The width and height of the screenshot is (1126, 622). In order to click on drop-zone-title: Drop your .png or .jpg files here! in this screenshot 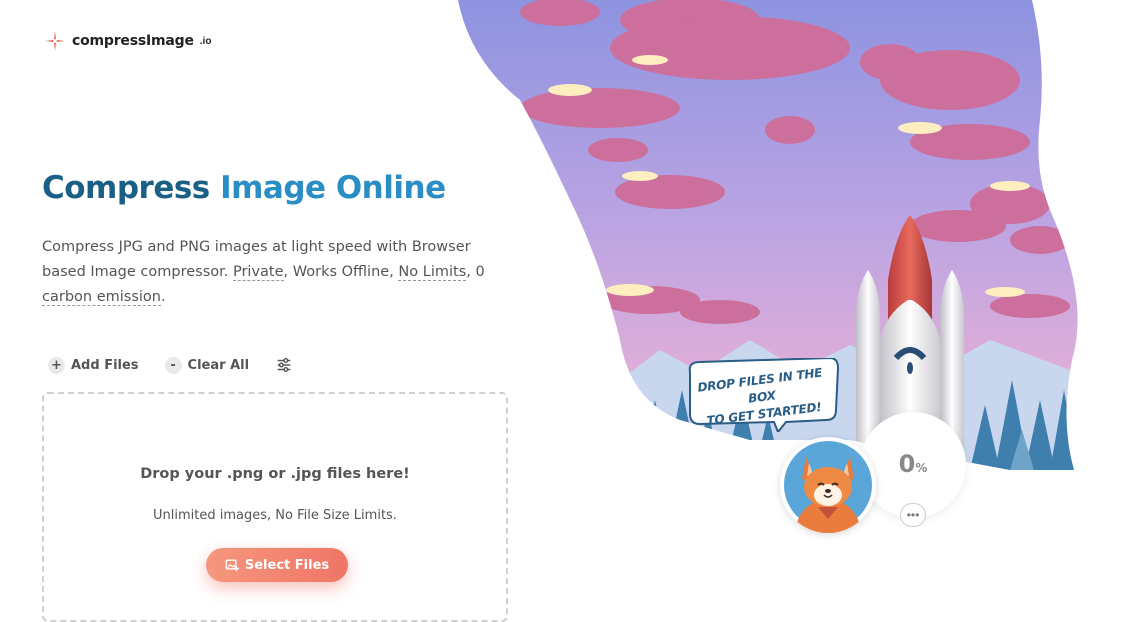, I will do `click(275, 474)`.